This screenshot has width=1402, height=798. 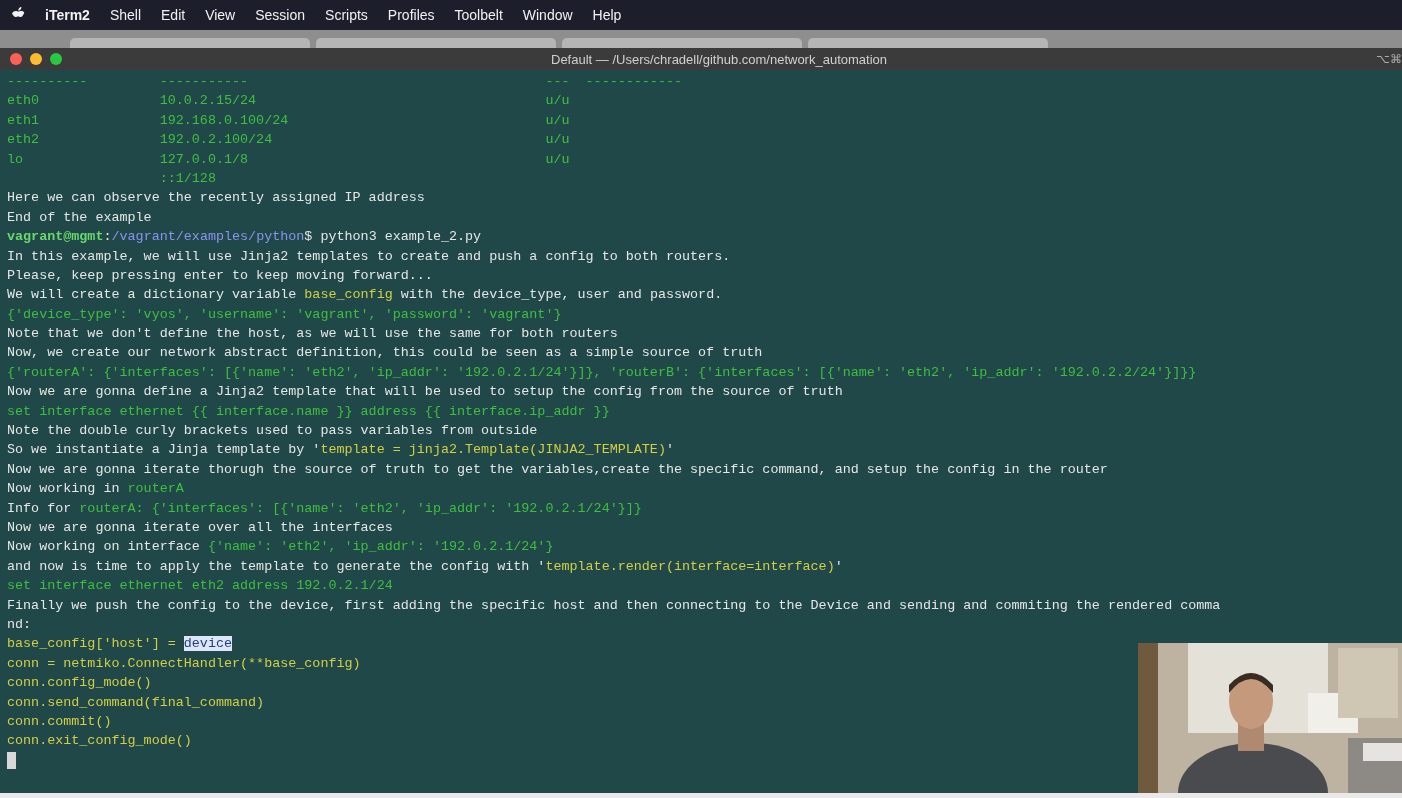 What do you see at coordinates (56, 59) in the screenshot?
I see `zoom-button` at bounding box center [56, 59].